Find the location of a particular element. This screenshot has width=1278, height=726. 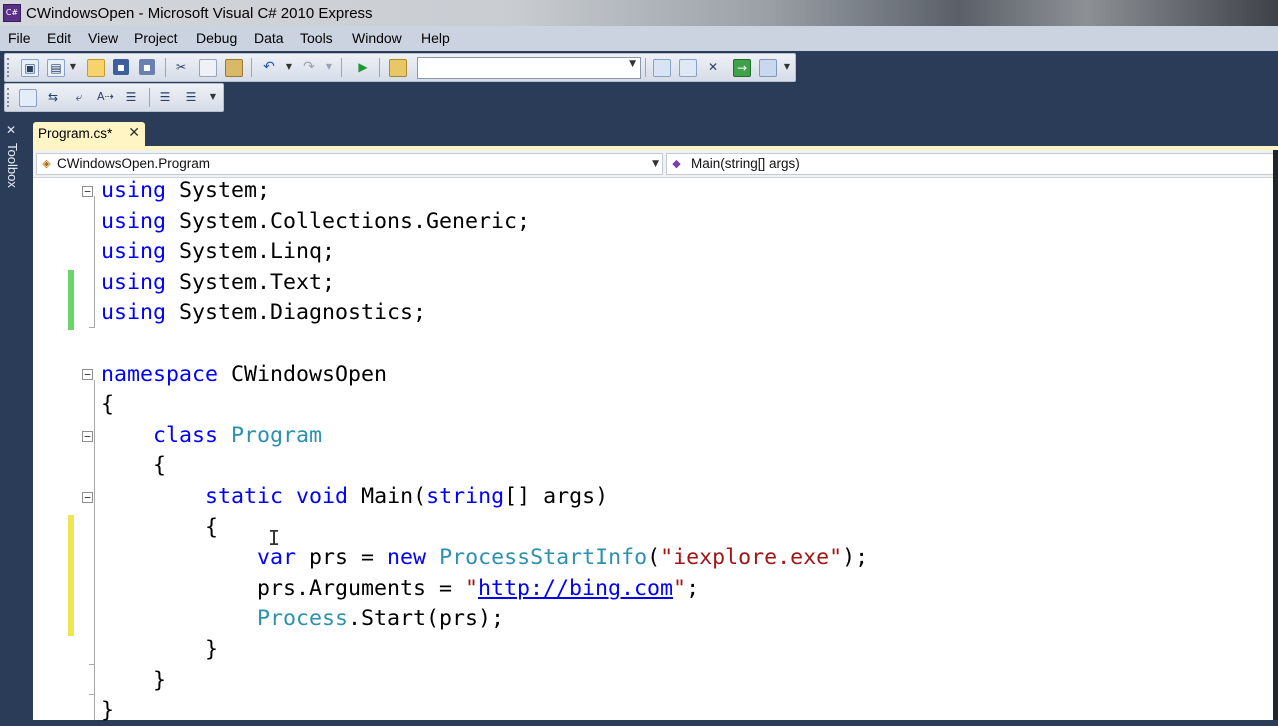

class-icon: ◈ is located at coordinates (46, 163).